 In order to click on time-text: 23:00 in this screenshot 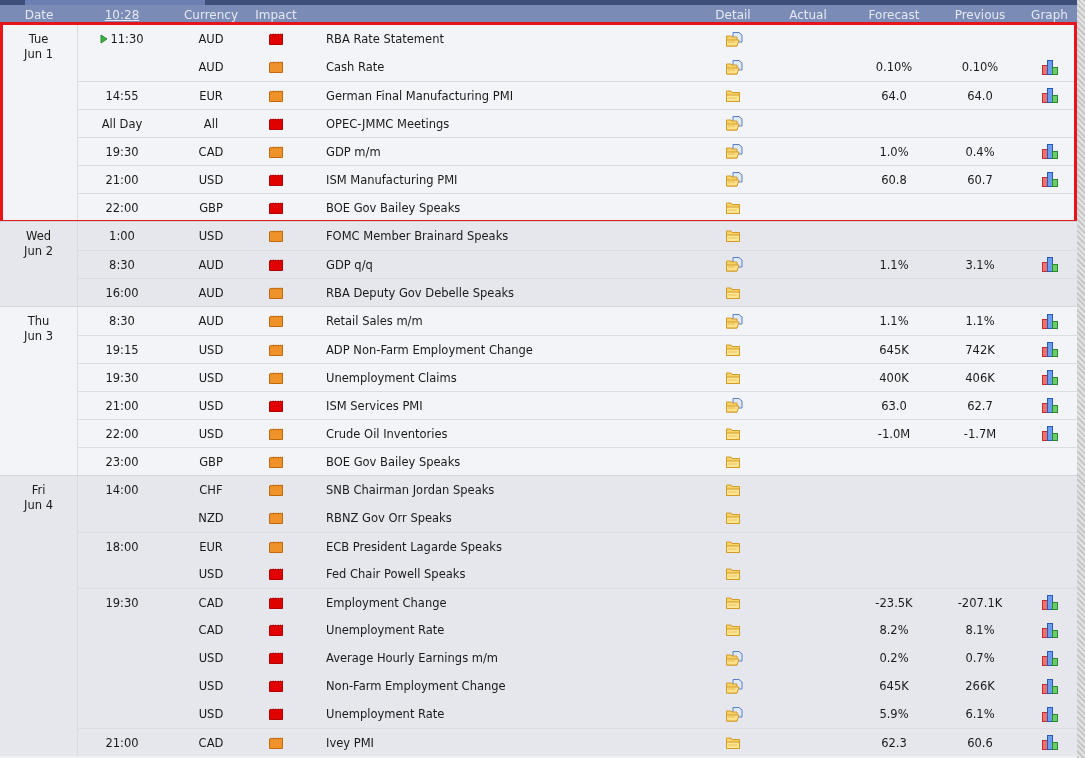, I will do `click(122, 461)`.